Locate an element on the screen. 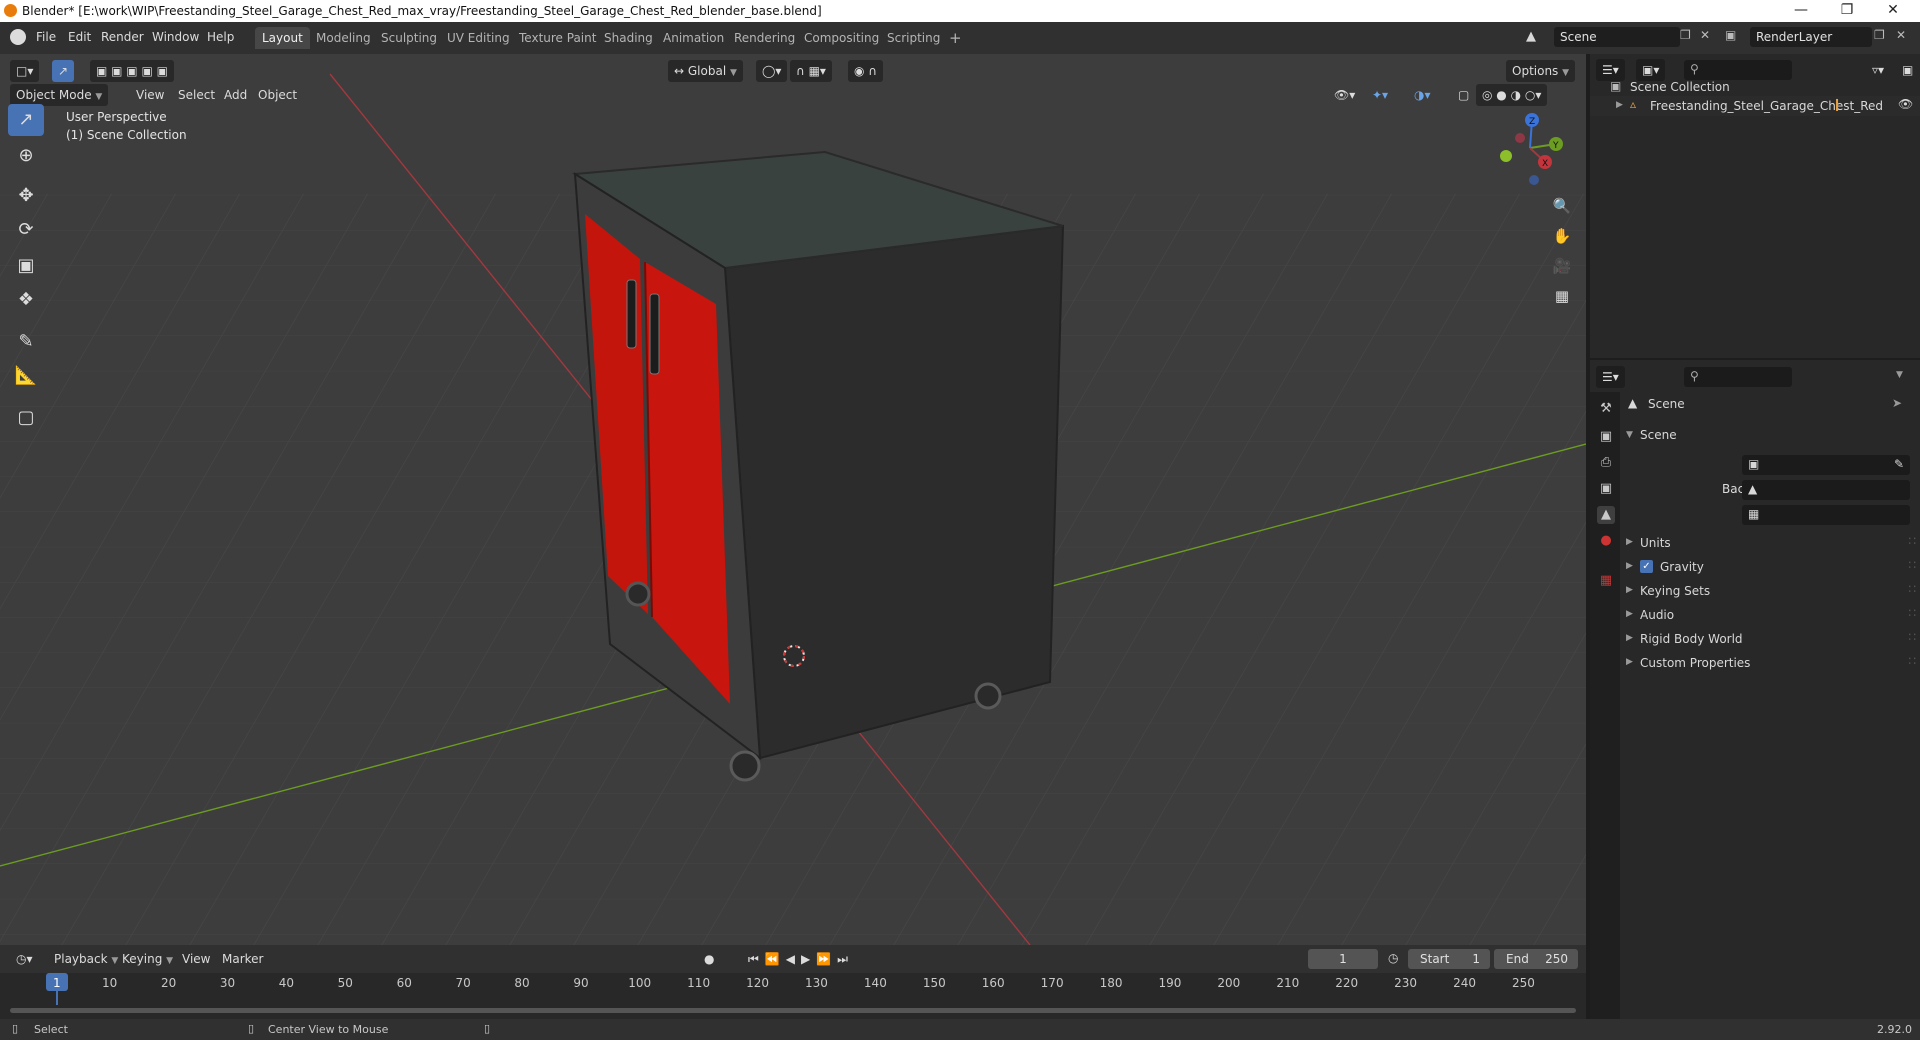 The width and height of the screenshot is (1920, 1040). camera-view-icon: 🎥 is located at coordinates (1562, 266).